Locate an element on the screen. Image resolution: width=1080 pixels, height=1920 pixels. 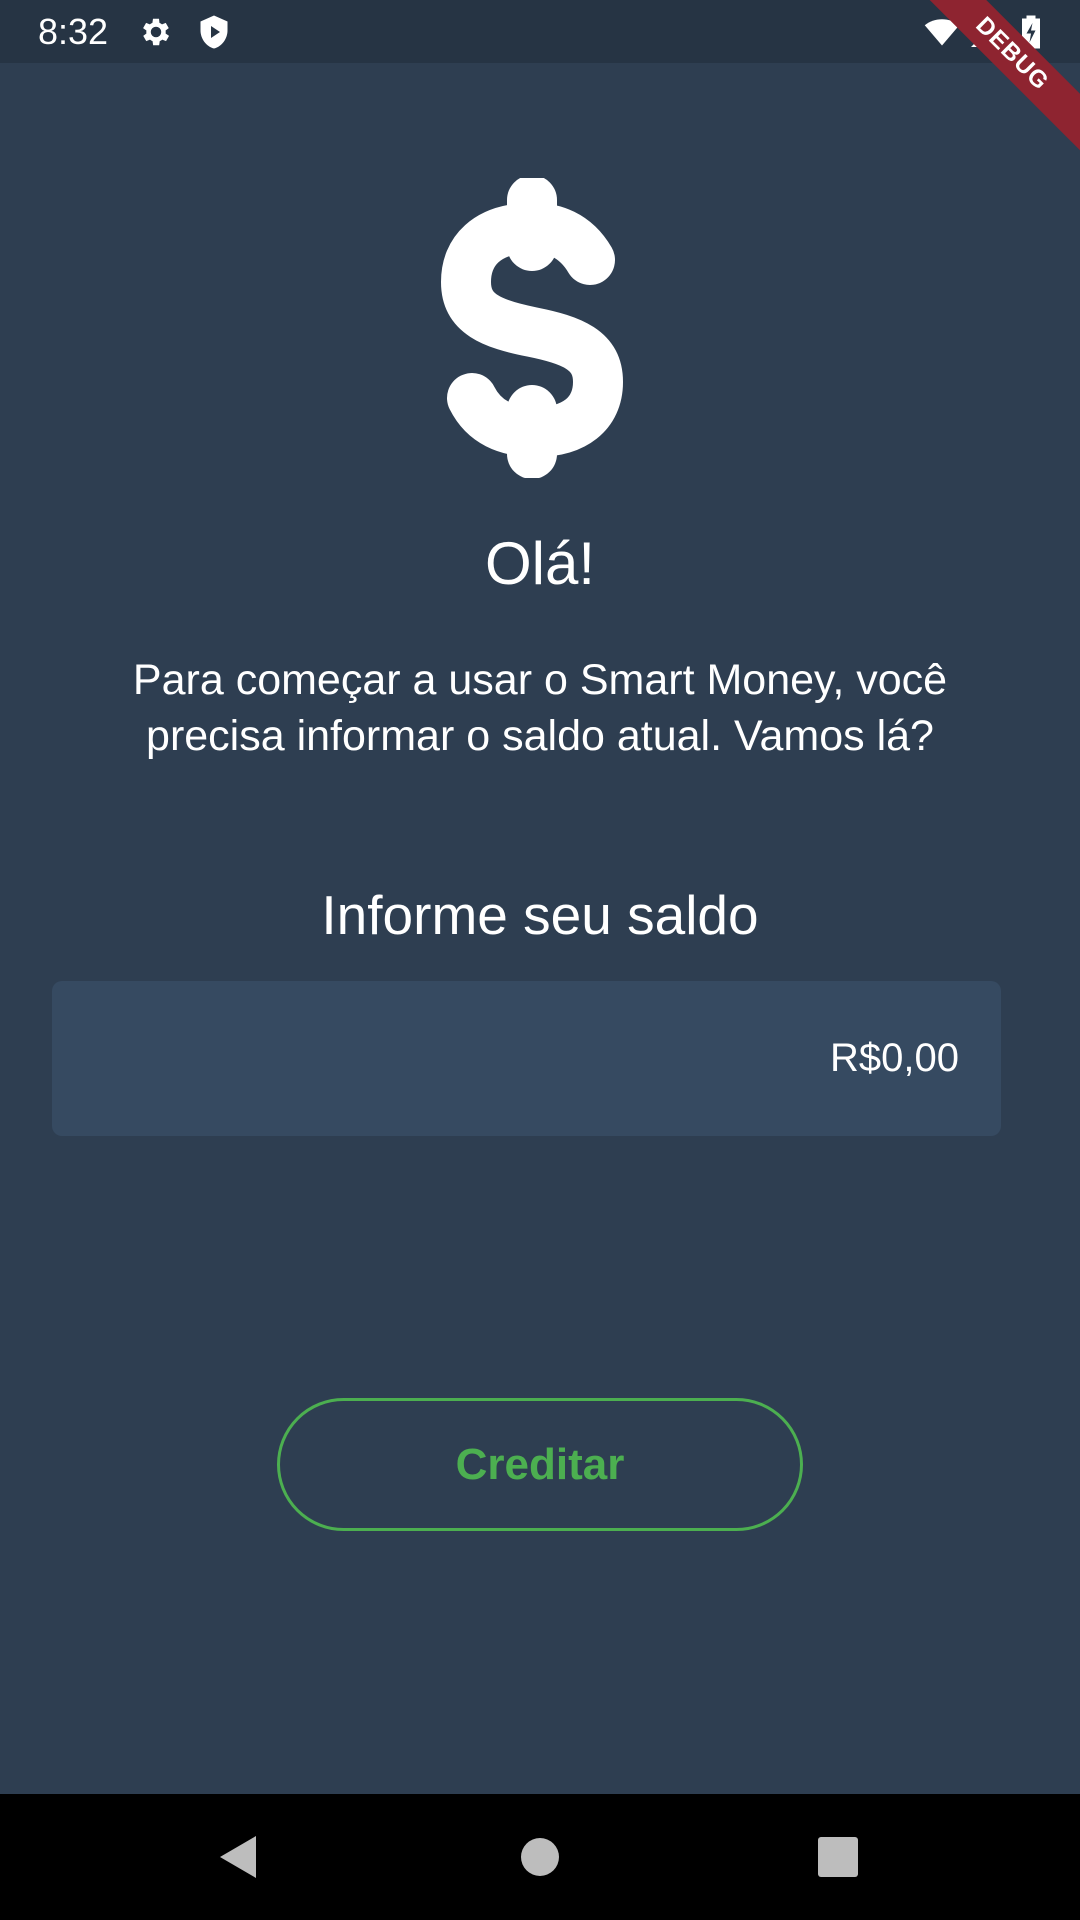
credit-button-label: Creditar is located at coordinates (540, 1464).